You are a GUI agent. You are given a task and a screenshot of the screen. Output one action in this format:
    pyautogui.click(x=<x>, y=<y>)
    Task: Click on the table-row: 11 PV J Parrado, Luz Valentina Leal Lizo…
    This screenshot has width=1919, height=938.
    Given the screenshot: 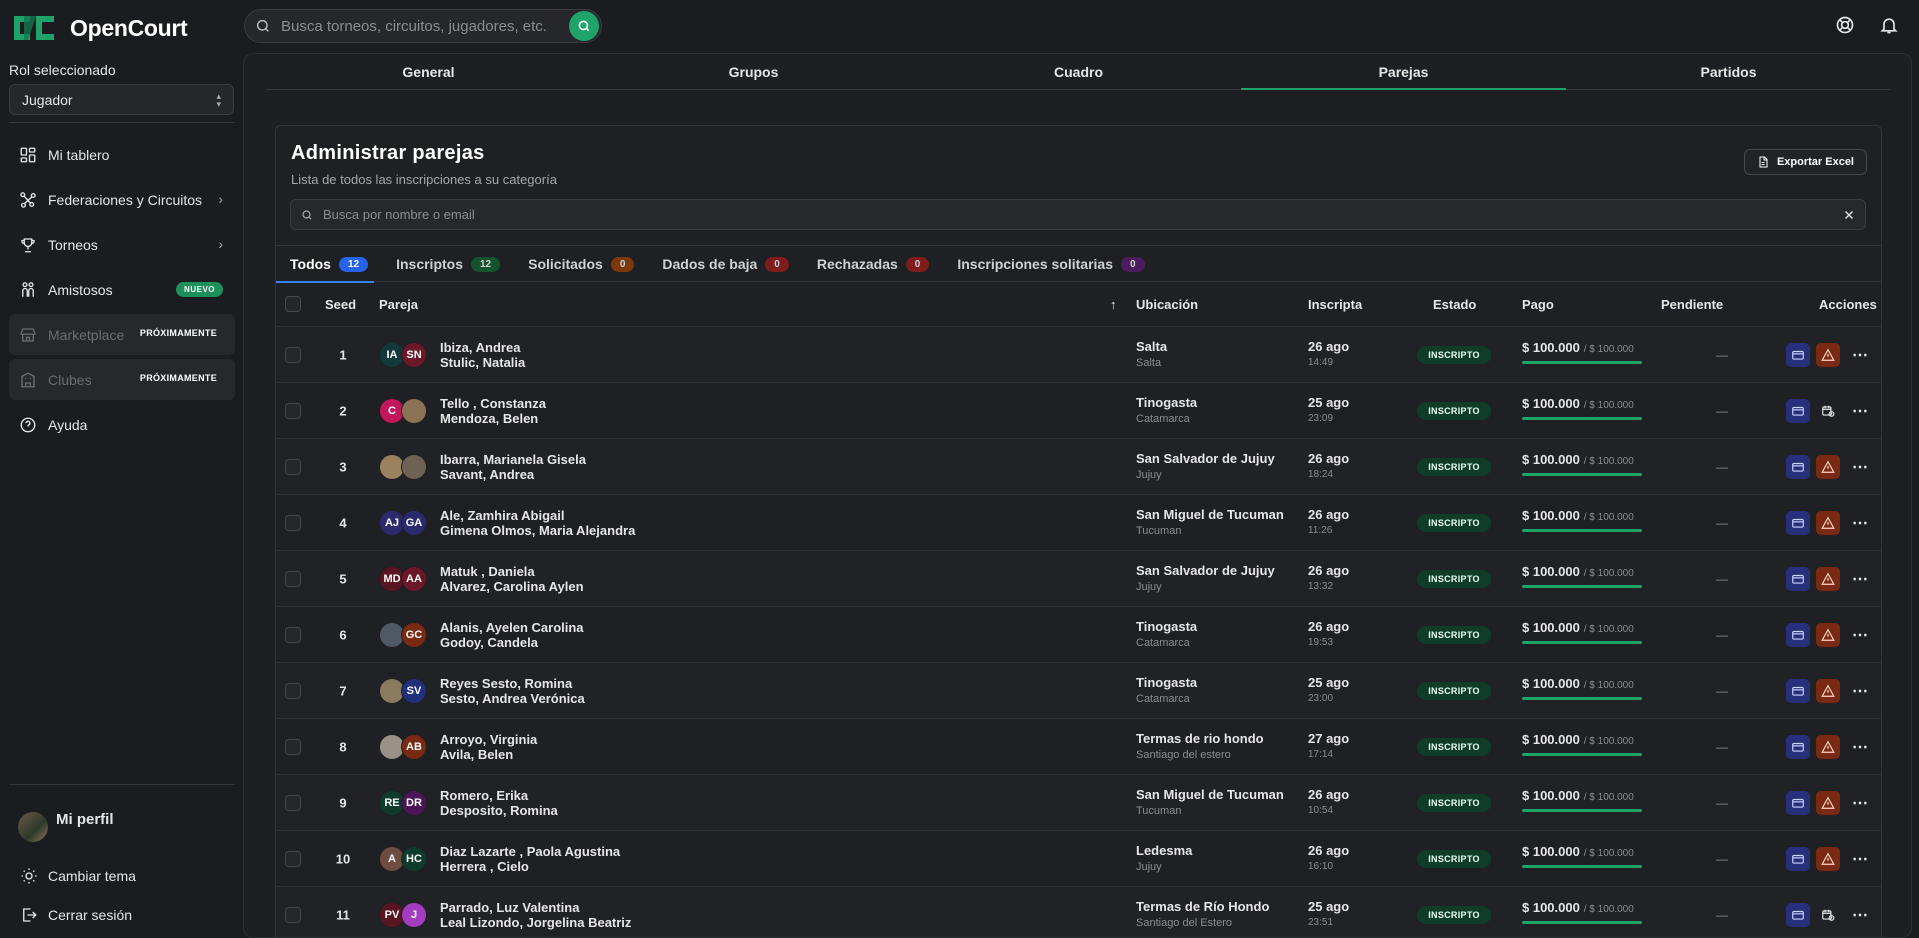 What is the action you would take?
    pyautogui.click(x=1078, y=911)
    